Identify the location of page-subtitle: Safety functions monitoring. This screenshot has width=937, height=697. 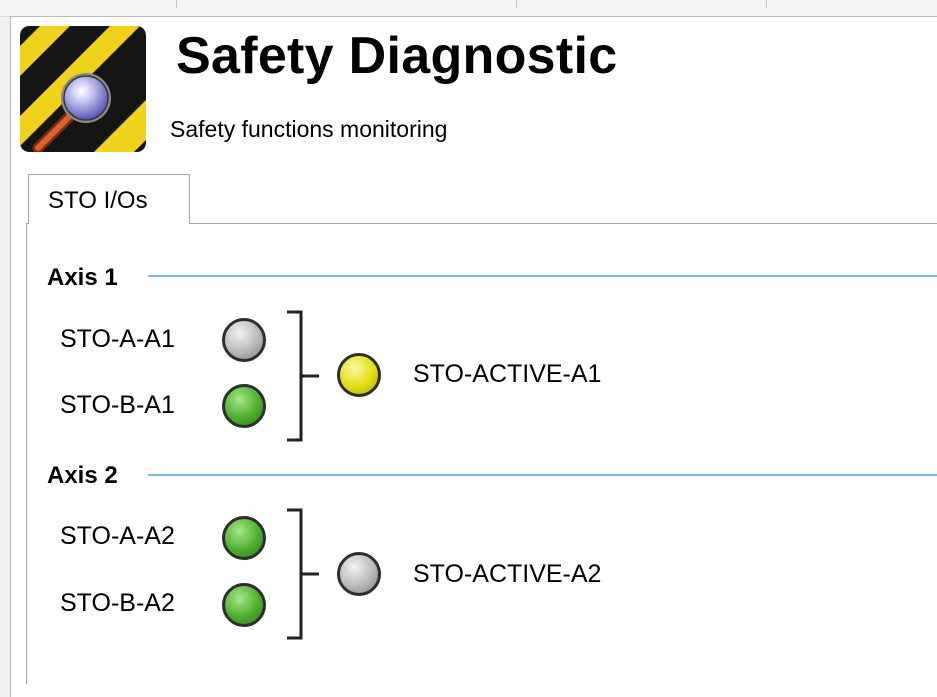
(309, 129).